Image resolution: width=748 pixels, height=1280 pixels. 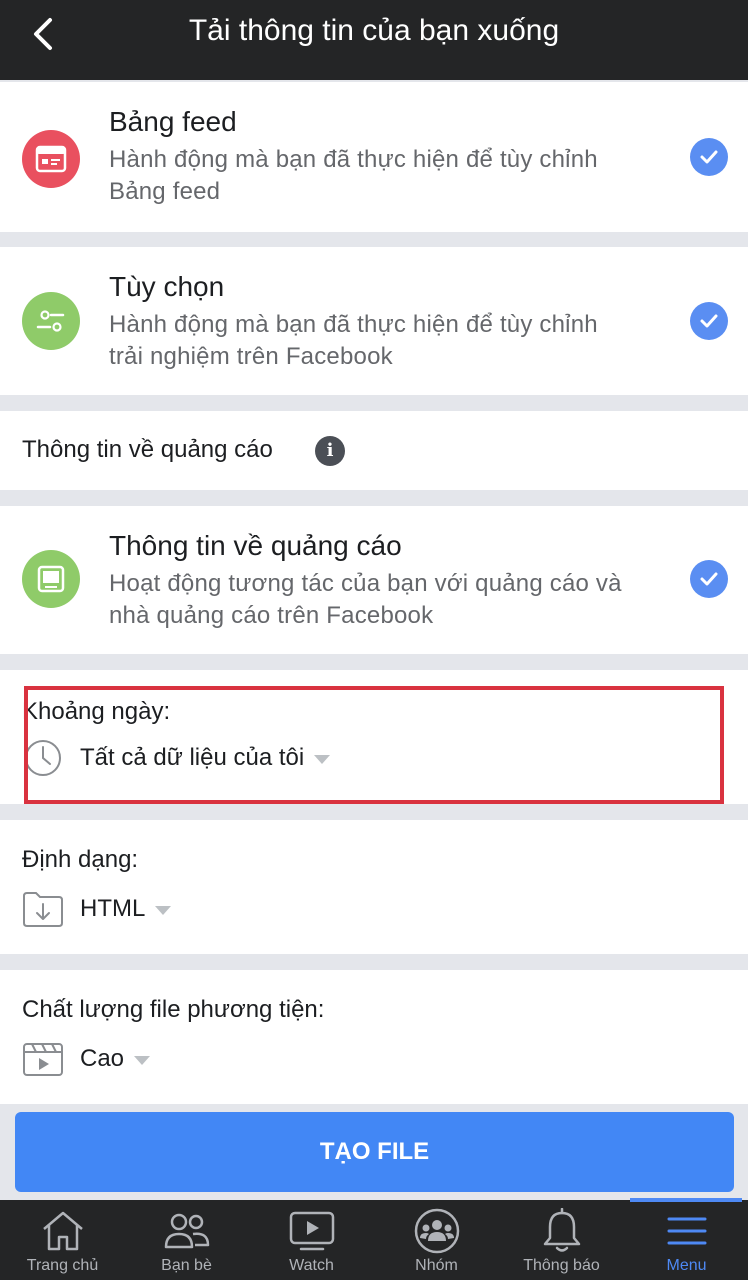 What do you see at coordinates (330, 451) in the screenshot?
I see `info-icon: i` at bounding box center [330, 451].